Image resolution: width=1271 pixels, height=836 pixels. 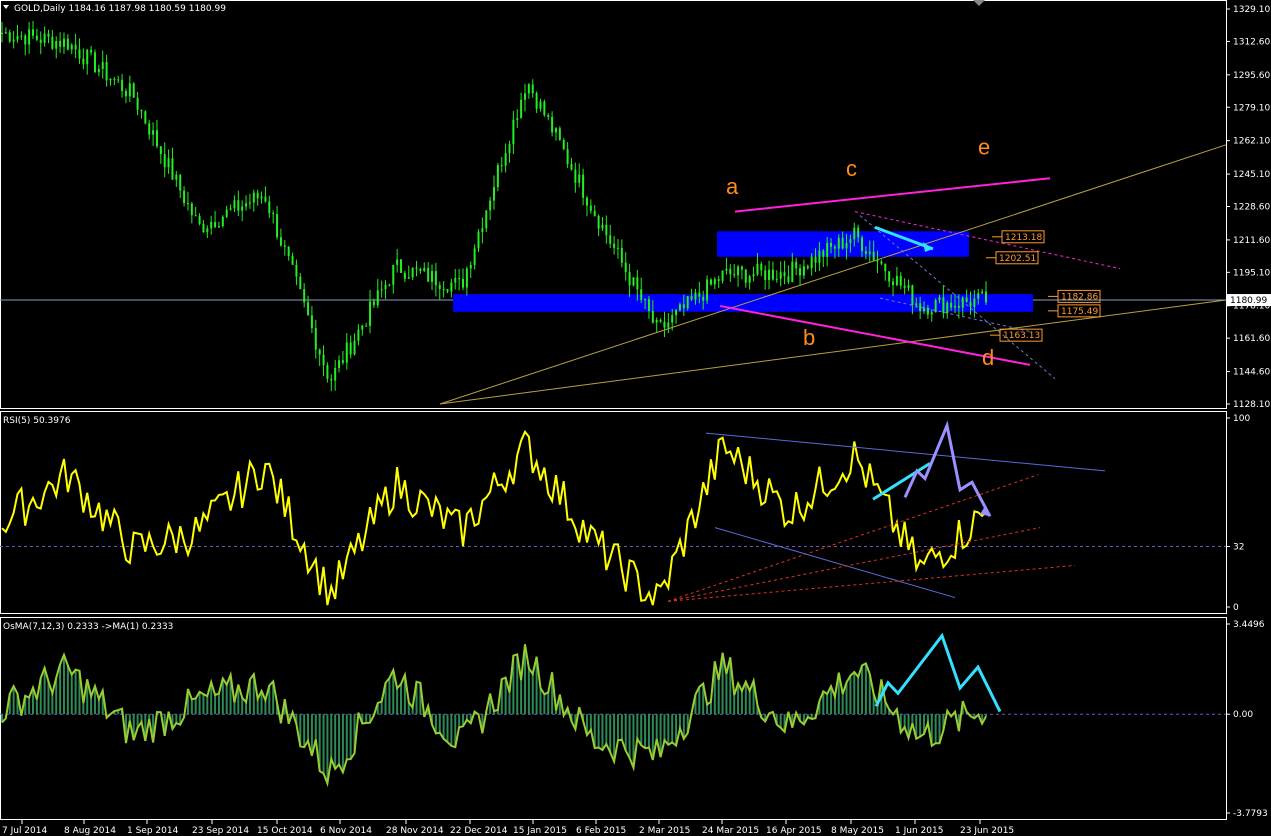 I want to click on time-label: 7 Jul 2014, so click(x=24, y=831).